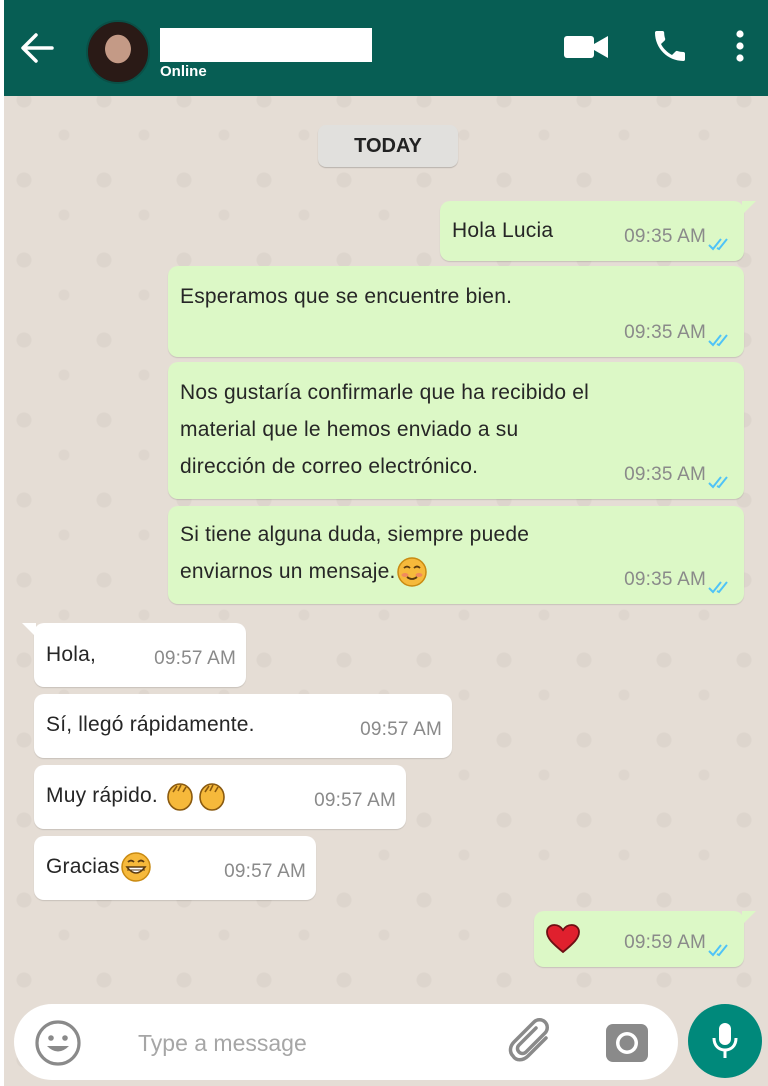  I want to click on clapping-hands-icon, so click(196, 797).